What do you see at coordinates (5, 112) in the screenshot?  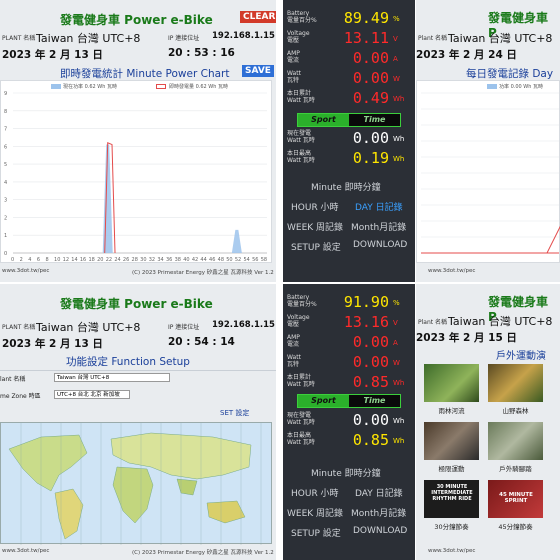 I see `y-tick-label: 8` at bounding box center [5, 112].